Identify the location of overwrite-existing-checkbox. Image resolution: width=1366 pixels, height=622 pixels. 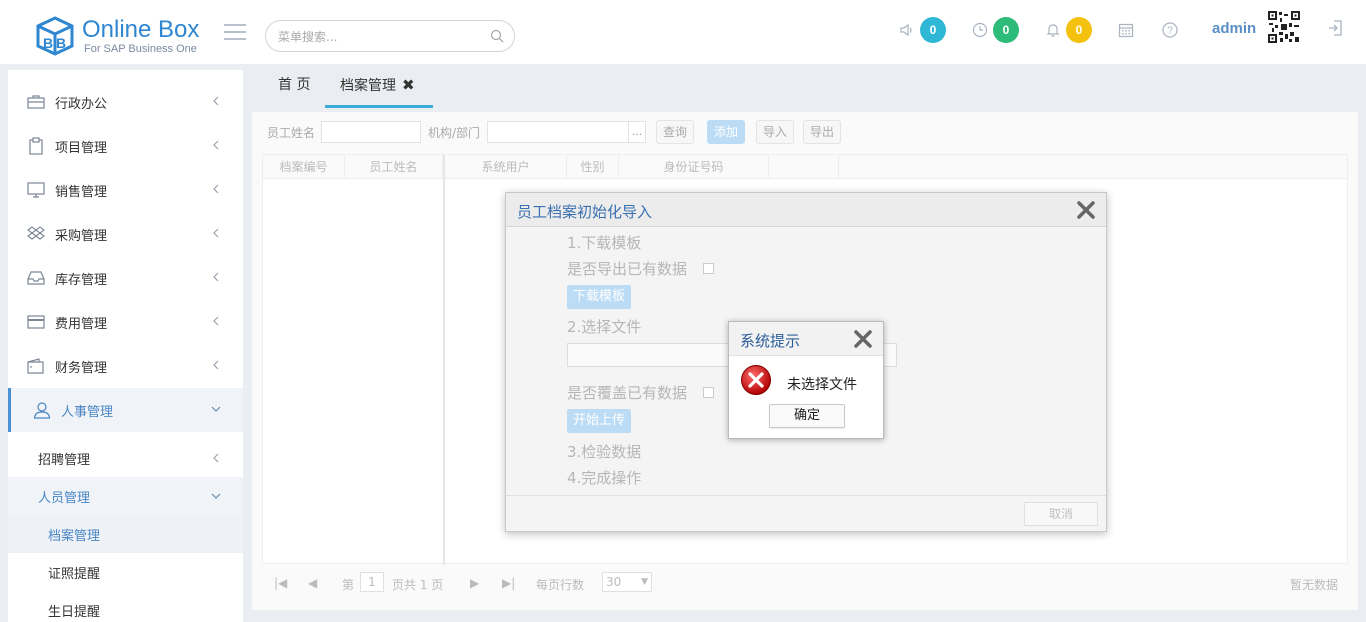
(708, 392).